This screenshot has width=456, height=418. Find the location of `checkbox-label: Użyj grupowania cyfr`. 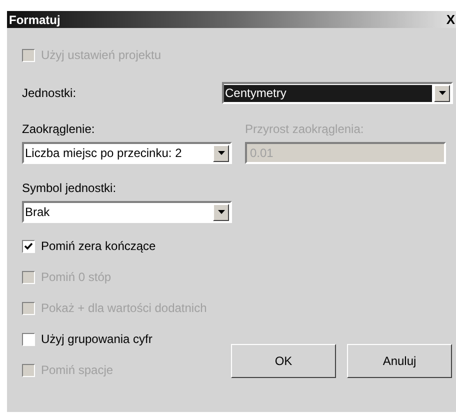

checkbox-label: Użyj grupowania cyfr is located at coordinates (96, 339).